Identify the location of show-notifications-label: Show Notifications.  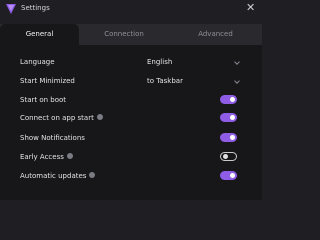
(52, 138).